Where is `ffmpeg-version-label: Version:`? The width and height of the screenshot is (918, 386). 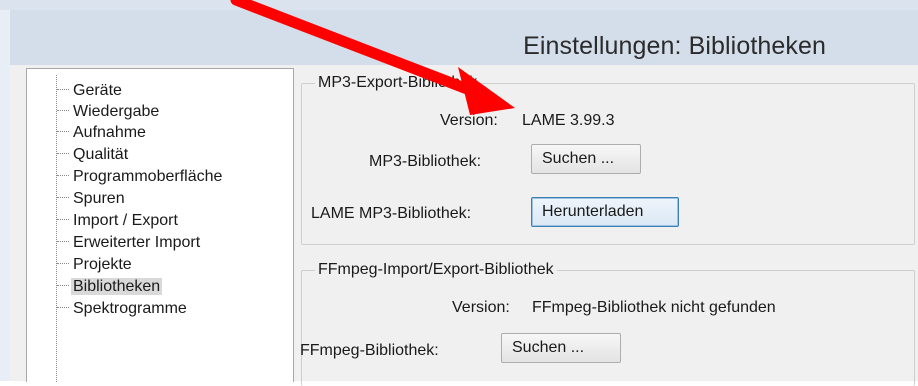 ffmpeg-version-label: Version: is located at coordinates (481, 307).